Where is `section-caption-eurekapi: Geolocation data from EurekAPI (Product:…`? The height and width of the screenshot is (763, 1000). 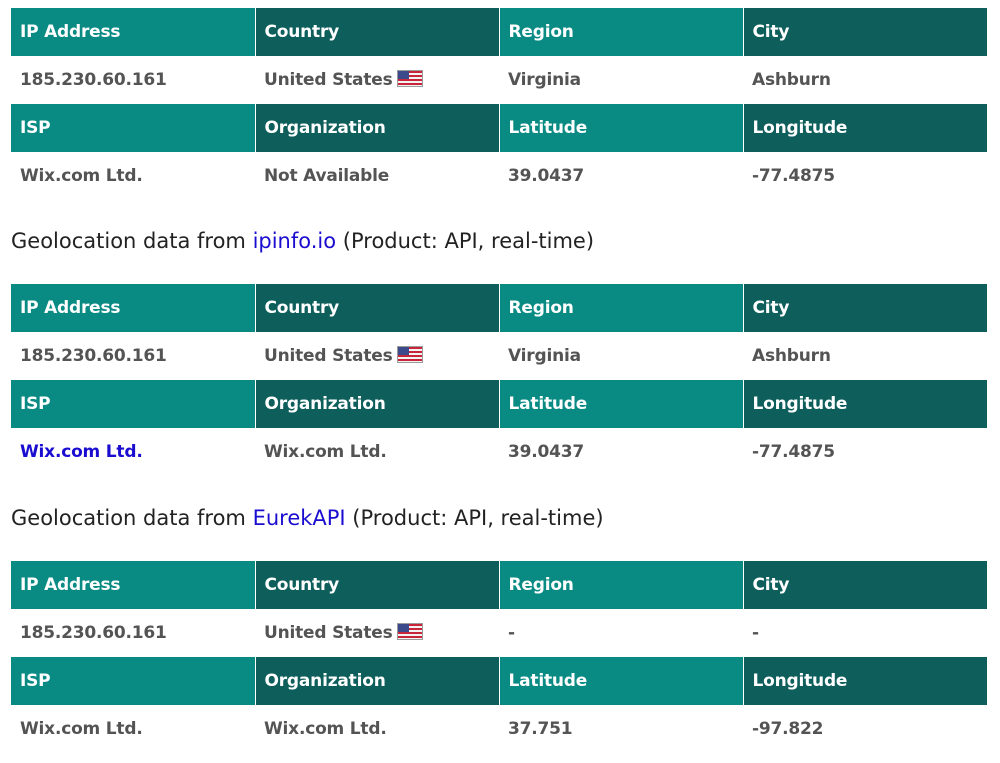 section-caption-eurekapi: Geolocation data from EurekAPI (Product:… is located at coordinates (307, 518).